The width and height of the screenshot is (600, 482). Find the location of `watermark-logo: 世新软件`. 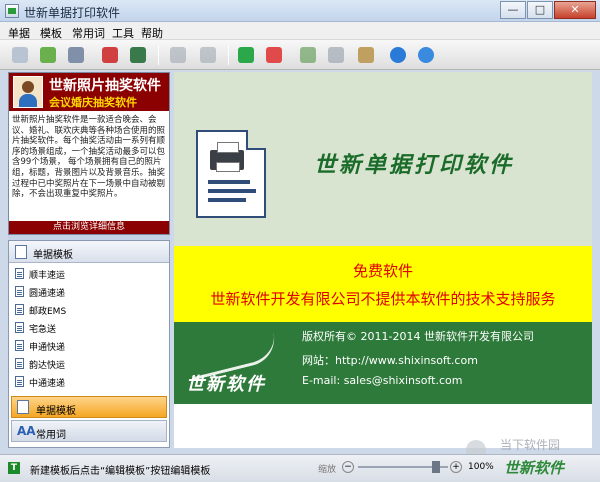

watermark-logo: 世新软件 is located at coordinates (534, 468).